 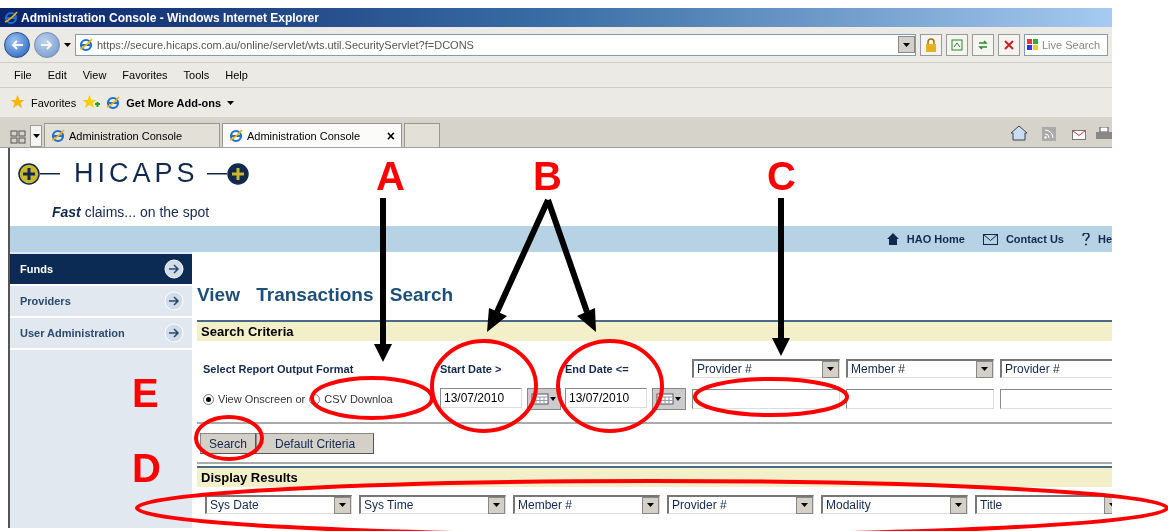 I want to click on menu-item: Edit, so click(x=57, y=75).